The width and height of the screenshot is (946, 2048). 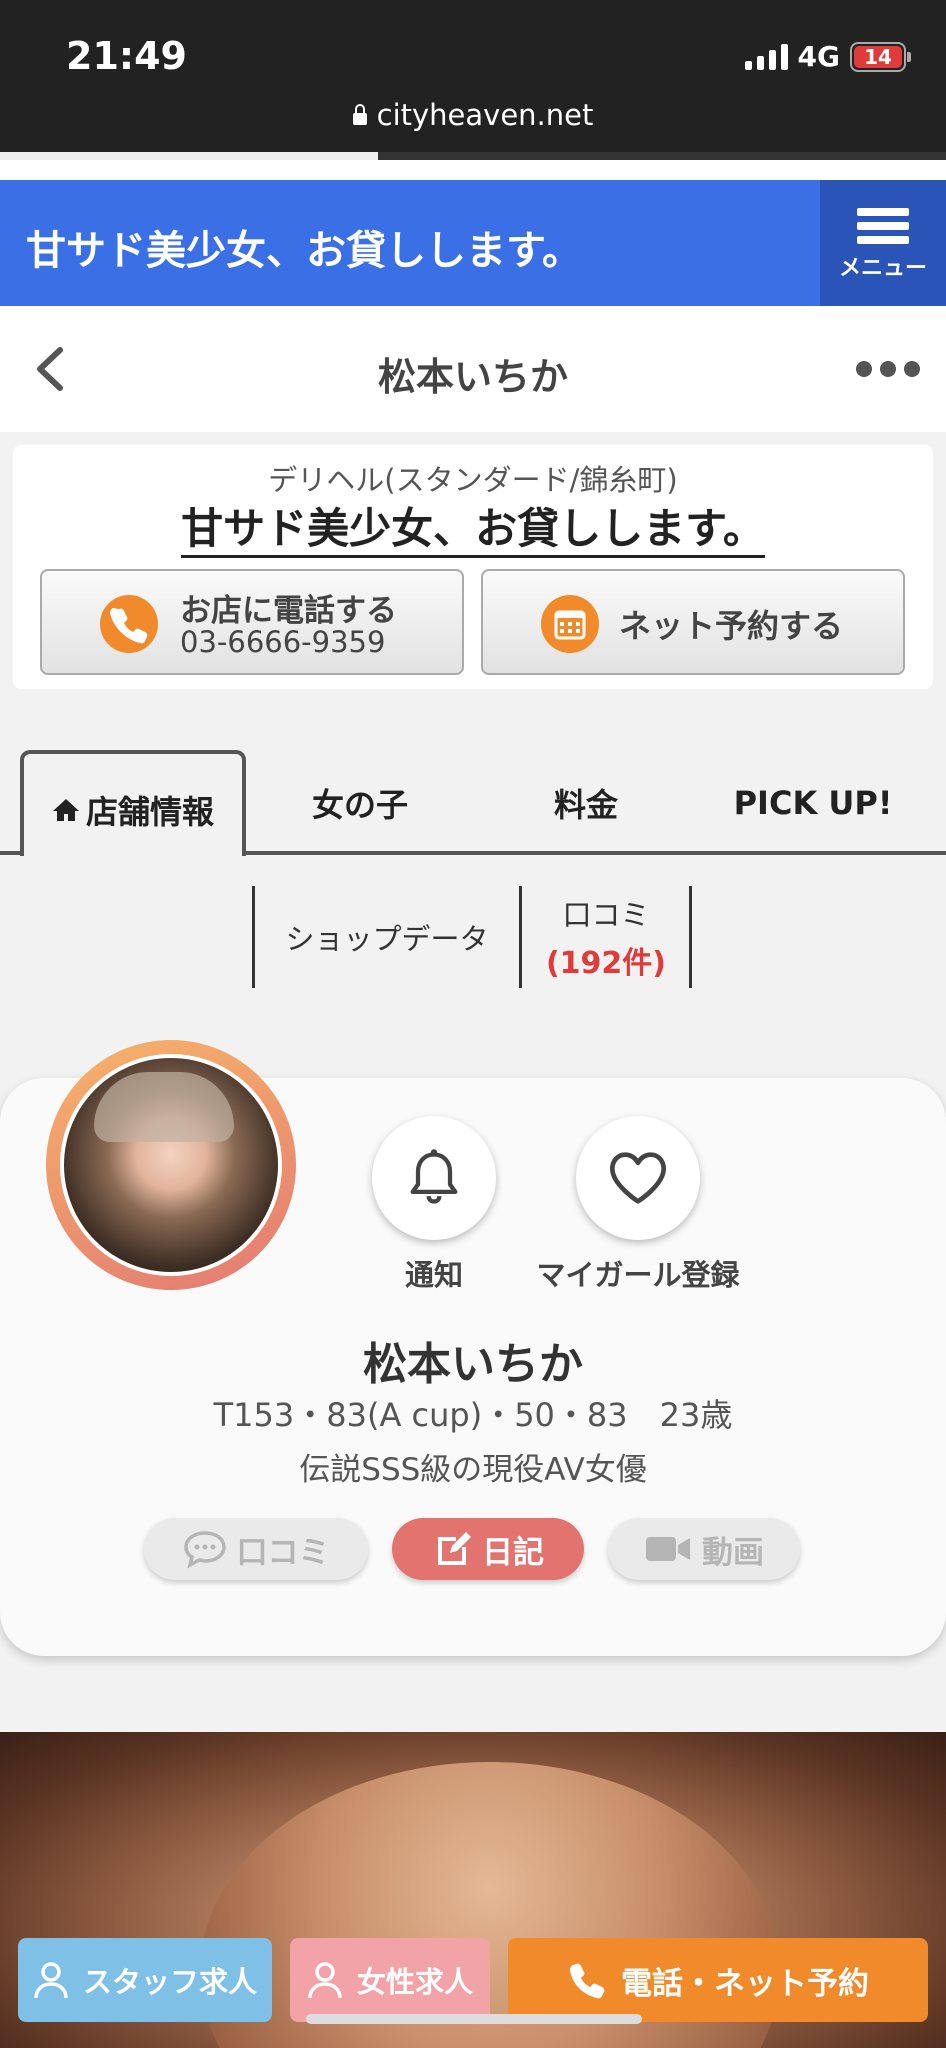 I want to click on page-load-progress, so click(x=473, y=156).